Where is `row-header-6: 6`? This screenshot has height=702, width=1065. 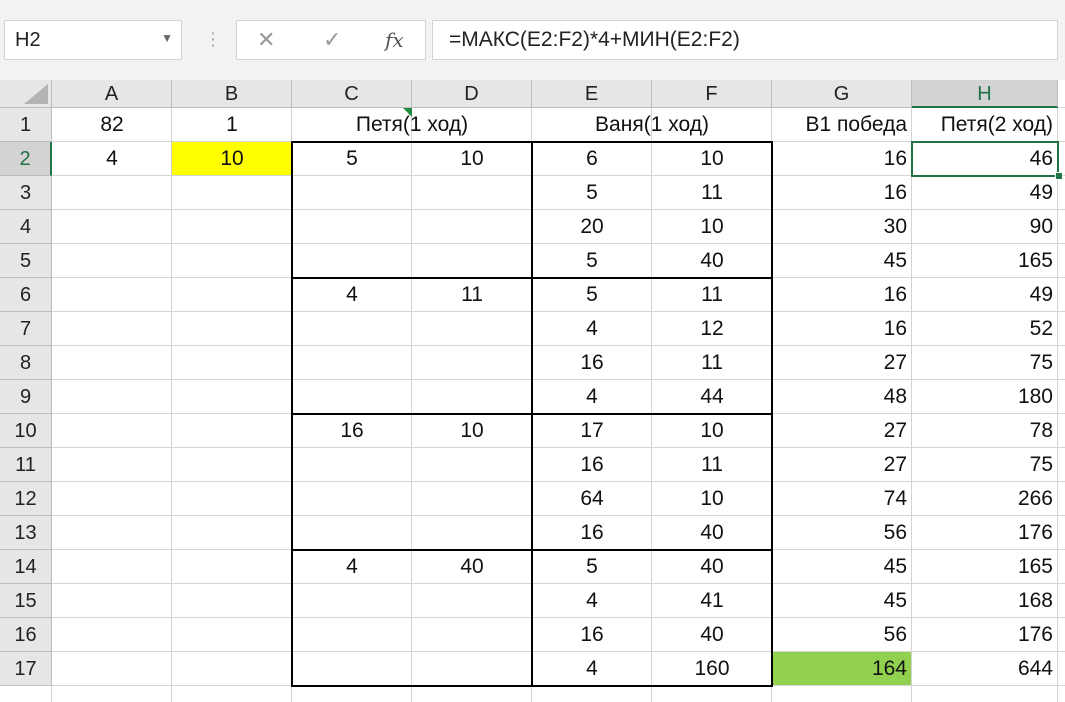 row-header-6: 6 is located at coordinates (26, 295).